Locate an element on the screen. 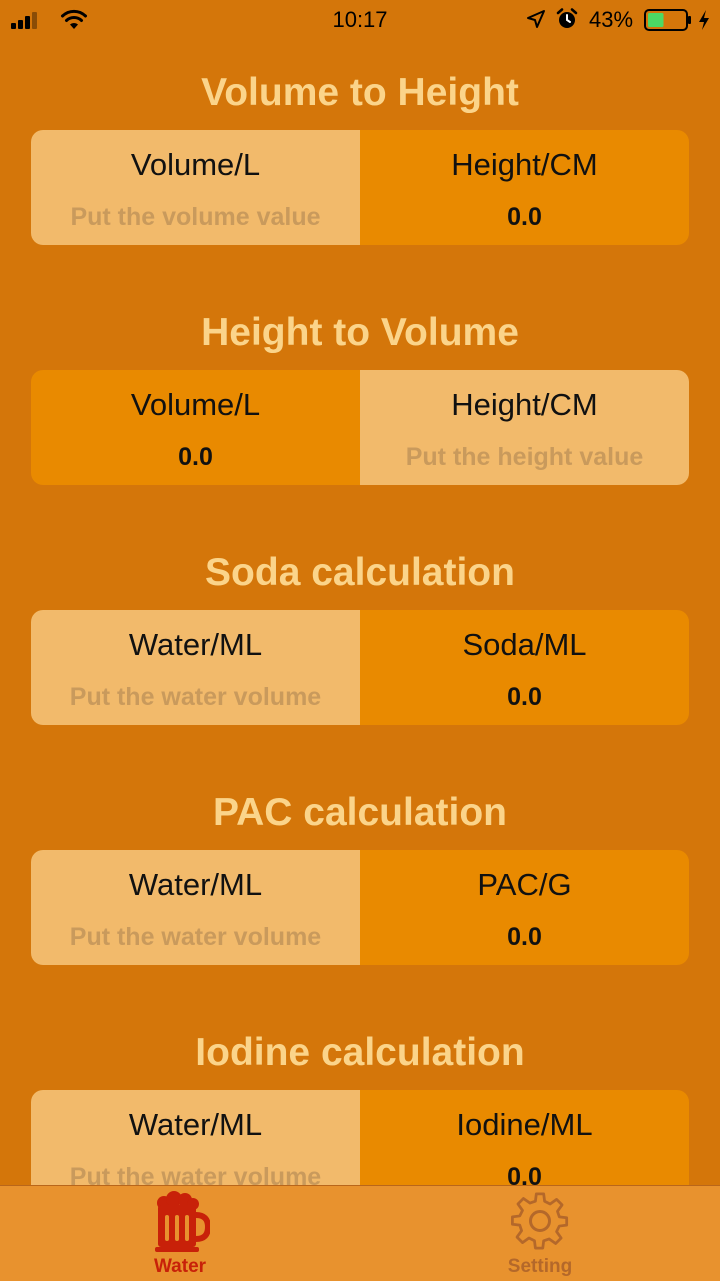 The height and width of the screenshot is (1281, 720). battery-icon is located at coordinates (667, 20).